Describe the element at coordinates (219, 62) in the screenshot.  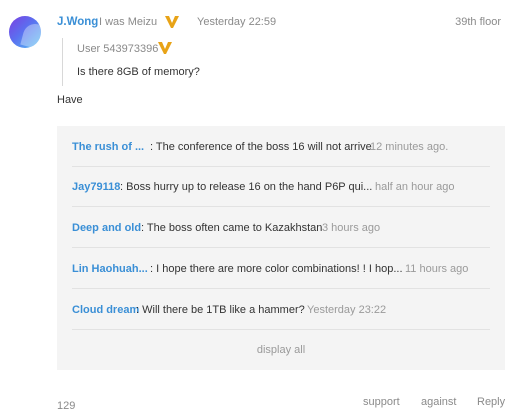
I see `quoted-comment: User 543973396 Is there 8GB of memory?` at that location.